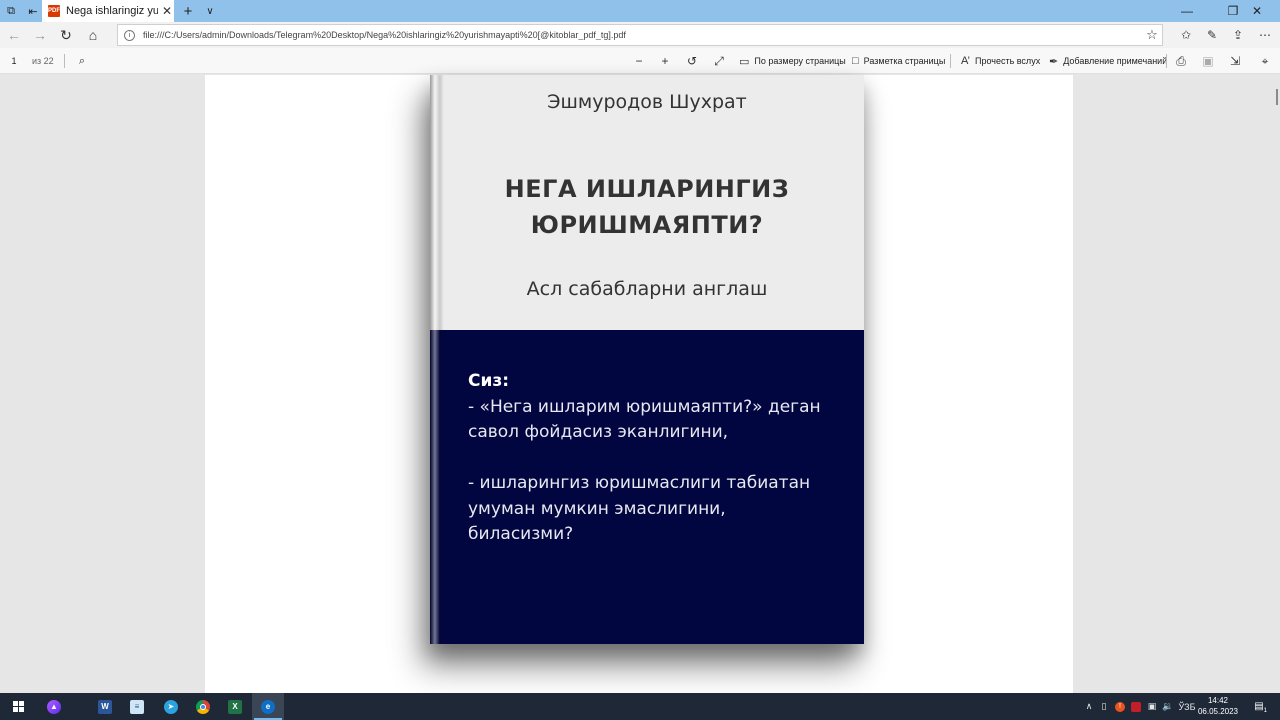 Image resolution: width=1280 pixels, height=720 pixels. Describe the element at coordinates (11, 11) in the screenshot. I see `tab-actions-icon: ⧉` at that location.